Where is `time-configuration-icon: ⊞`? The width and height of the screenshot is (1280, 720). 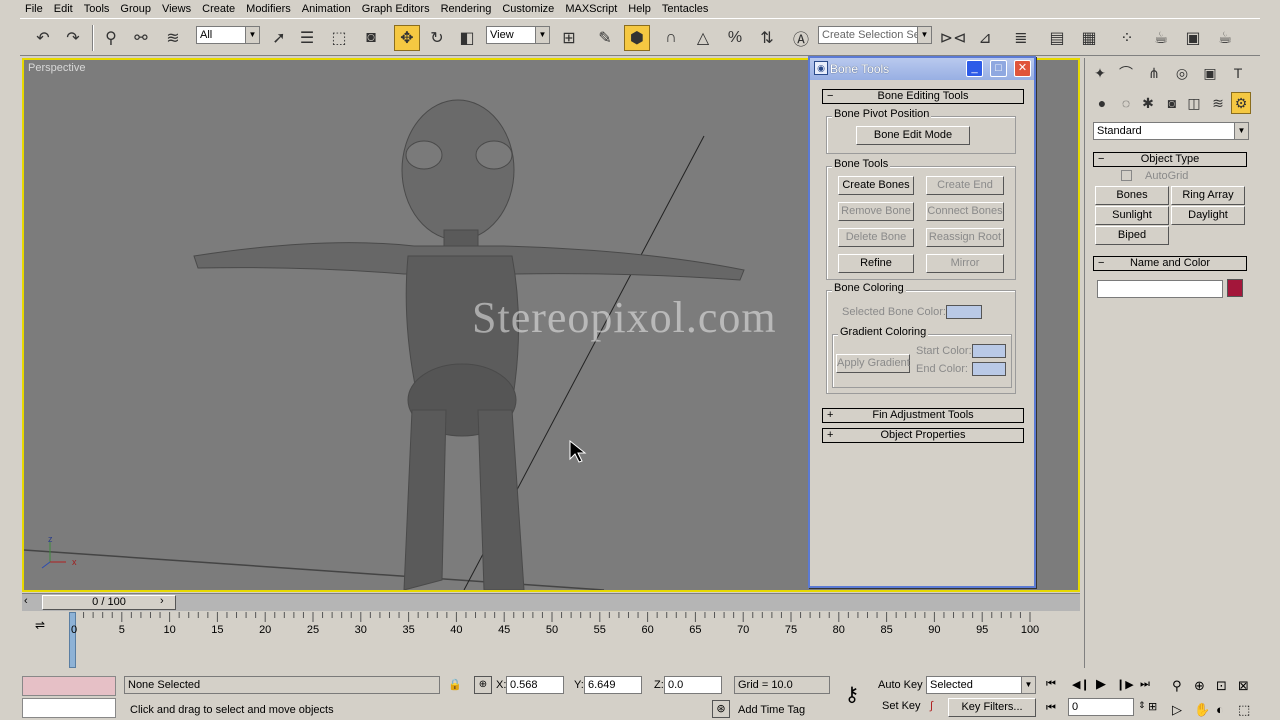 time-configuration-icon: ⊞ is located at coordinates (1152, 706).